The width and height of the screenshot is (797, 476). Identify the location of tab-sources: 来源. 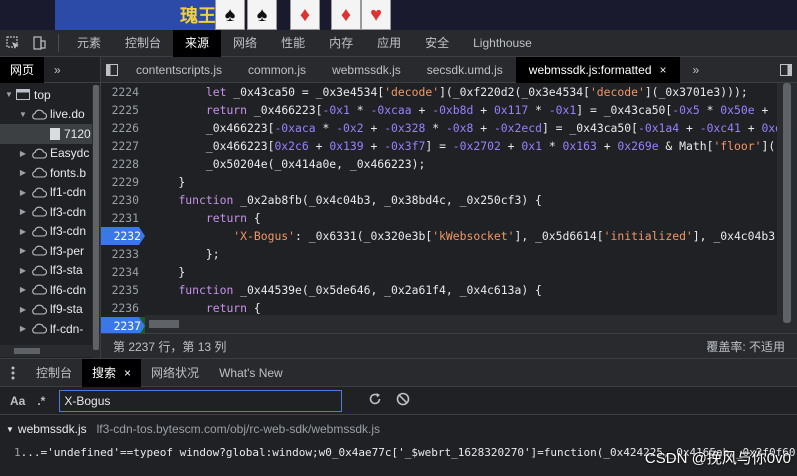
(197, 43).